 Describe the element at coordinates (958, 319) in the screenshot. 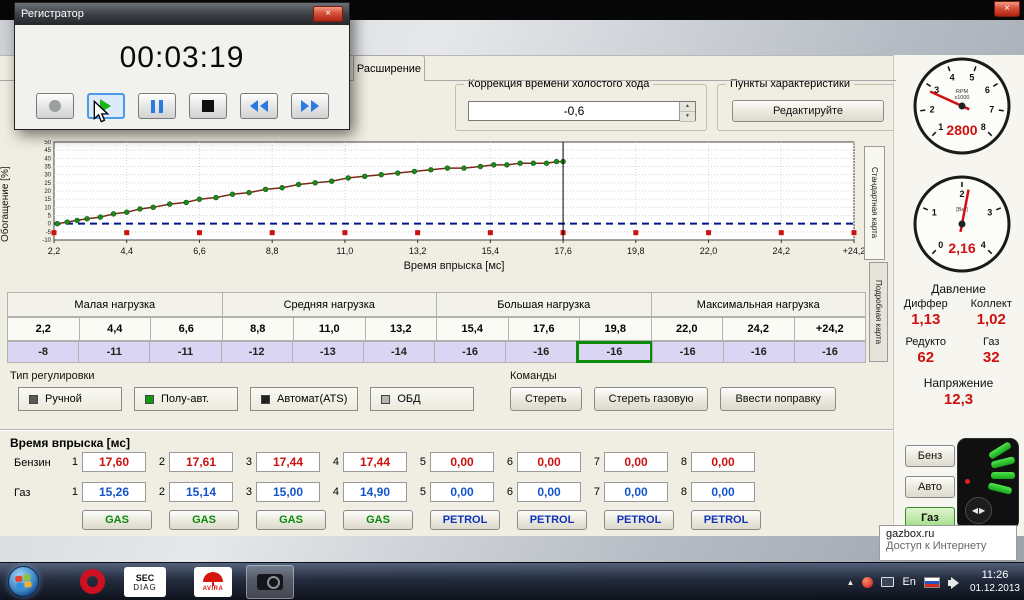

I see `pressure-values-row: 1,13 1,02` at that location.